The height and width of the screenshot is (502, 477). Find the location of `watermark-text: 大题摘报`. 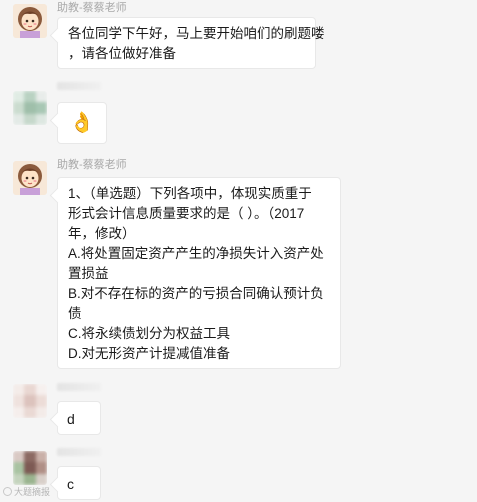

watermark-text: 大题摘报 is located at coordinates (32, 492).